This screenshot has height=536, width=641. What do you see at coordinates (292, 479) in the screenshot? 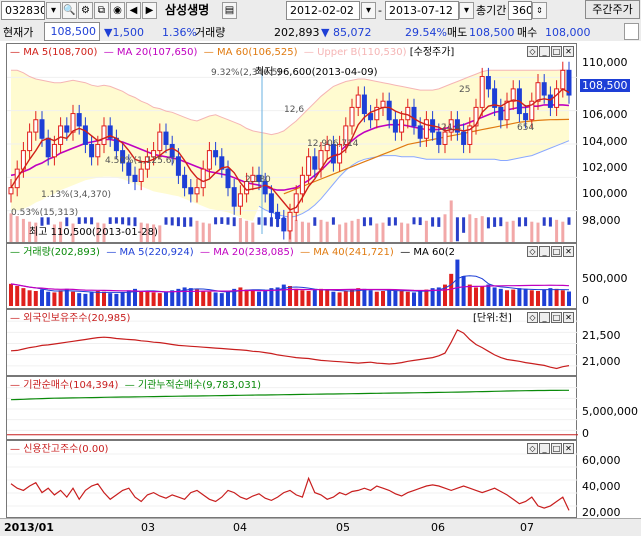
I see `credit-panel: — 신용잔고주수(0.00) ◇ _ □ ✕` at bounding box center [292, 479].